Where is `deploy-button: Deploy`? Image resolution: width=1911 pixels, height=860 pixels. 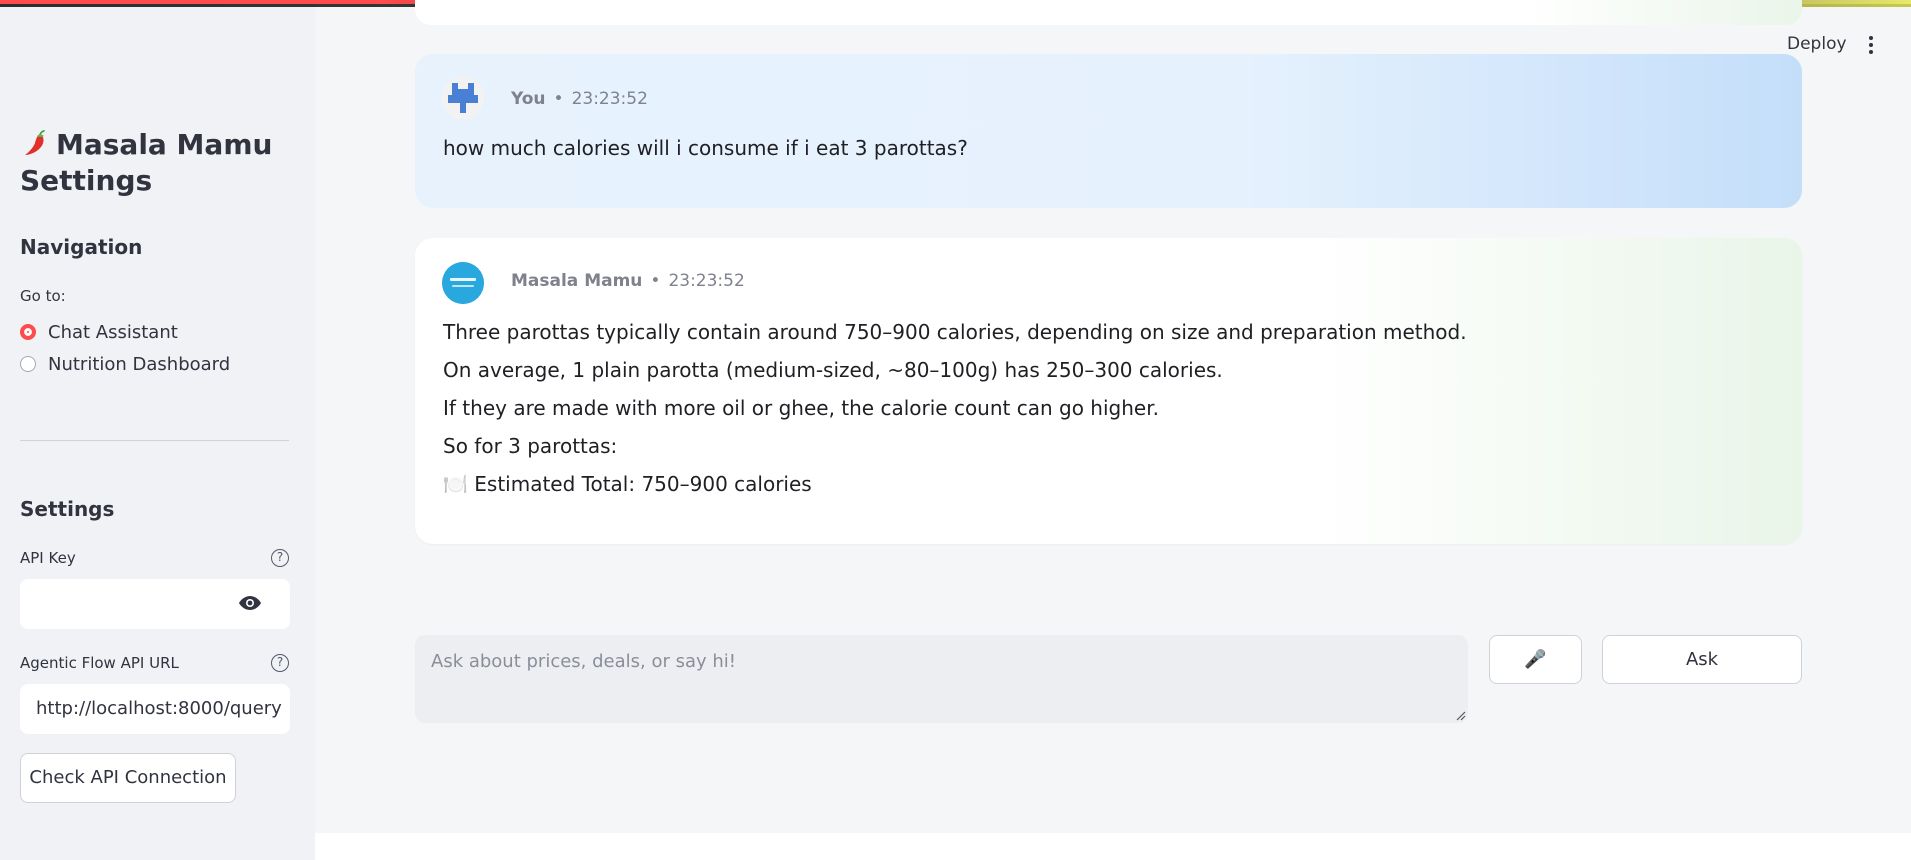 deploy-button: Deploy is located at coordinates (1817, 44).